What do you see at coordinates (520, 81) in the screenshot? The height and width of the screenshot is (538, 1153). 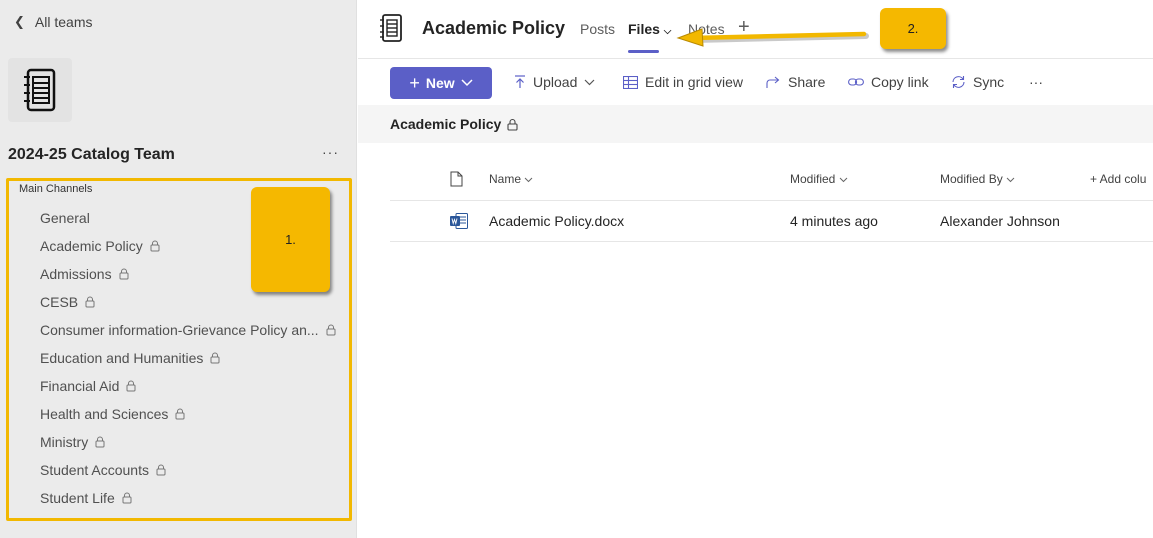 I see `upload-icon` at bounding box center [520, 81].